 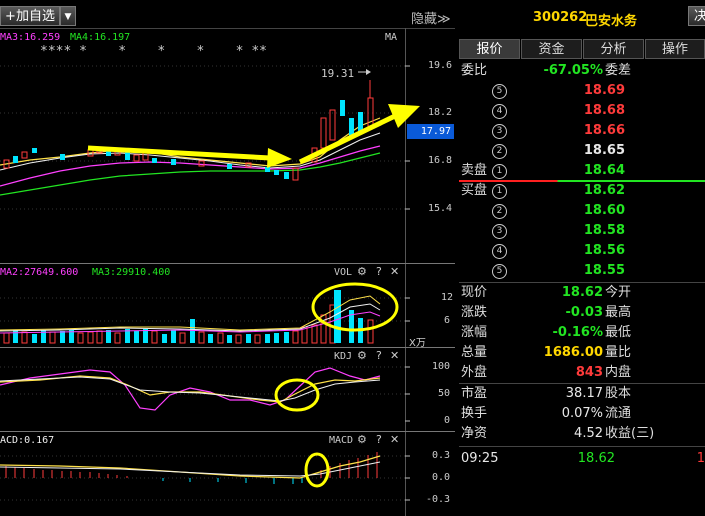 What do you see at coordinates (489, 49) in the screenshot?
I see `tab-quote: 报价` at bounding box center [489, 49].